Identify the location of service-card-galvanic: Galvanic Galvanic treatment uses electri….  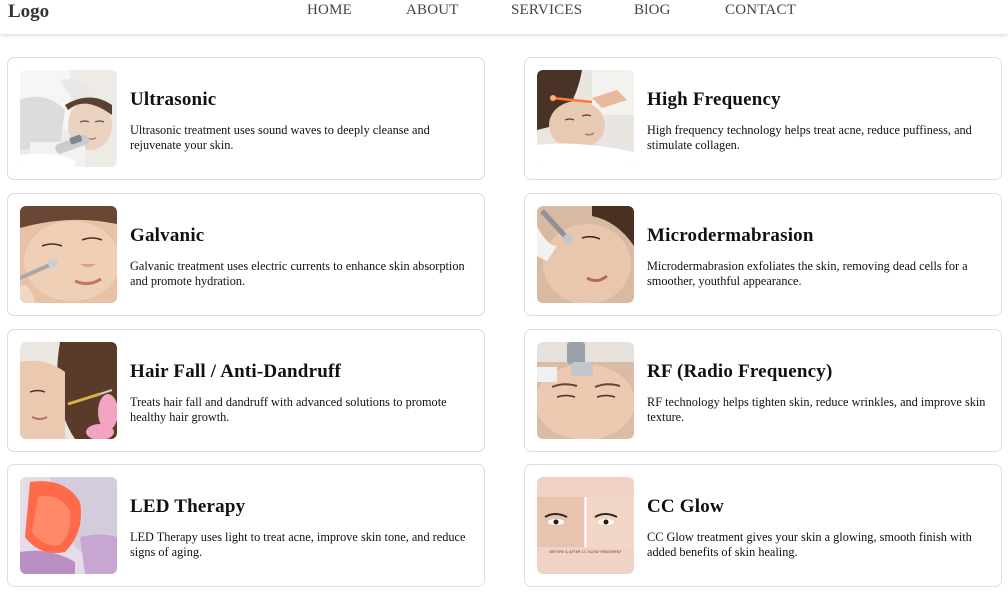
(246, 254).